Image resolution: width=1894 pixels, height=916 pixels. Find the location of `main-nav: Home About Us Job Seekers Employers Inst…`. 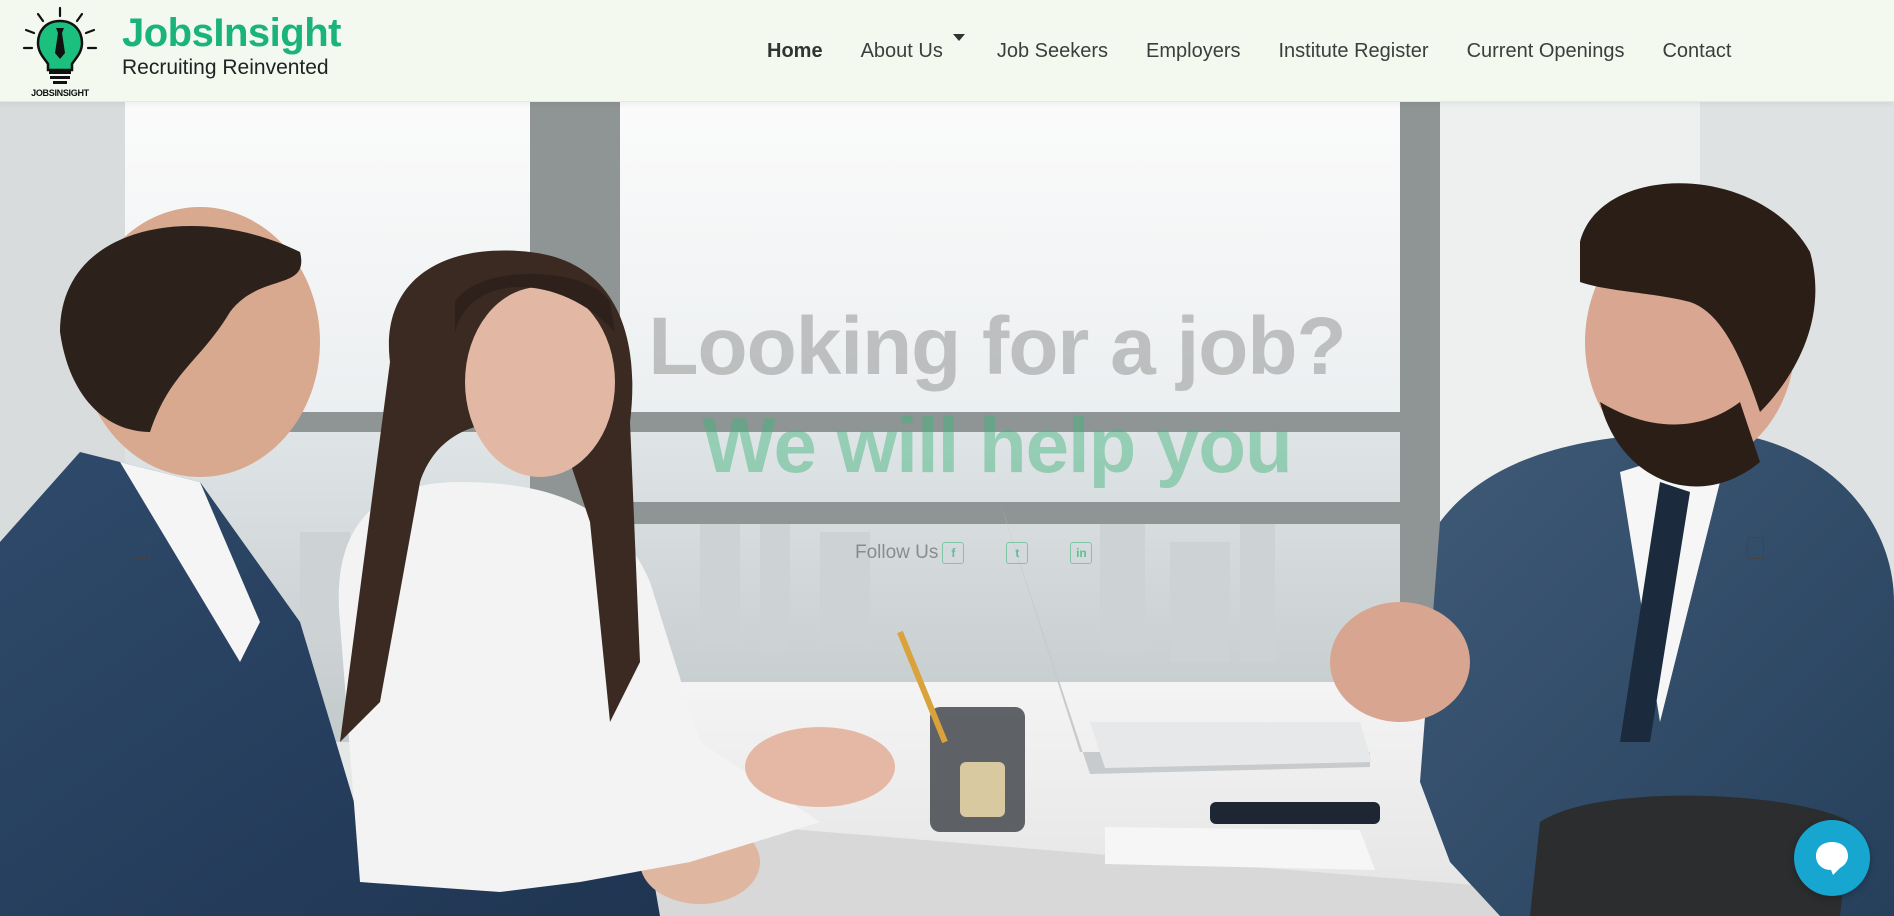

main-nav: Home About Us Job Seekers Employers Inst… is located at coordinates (1268, 51).